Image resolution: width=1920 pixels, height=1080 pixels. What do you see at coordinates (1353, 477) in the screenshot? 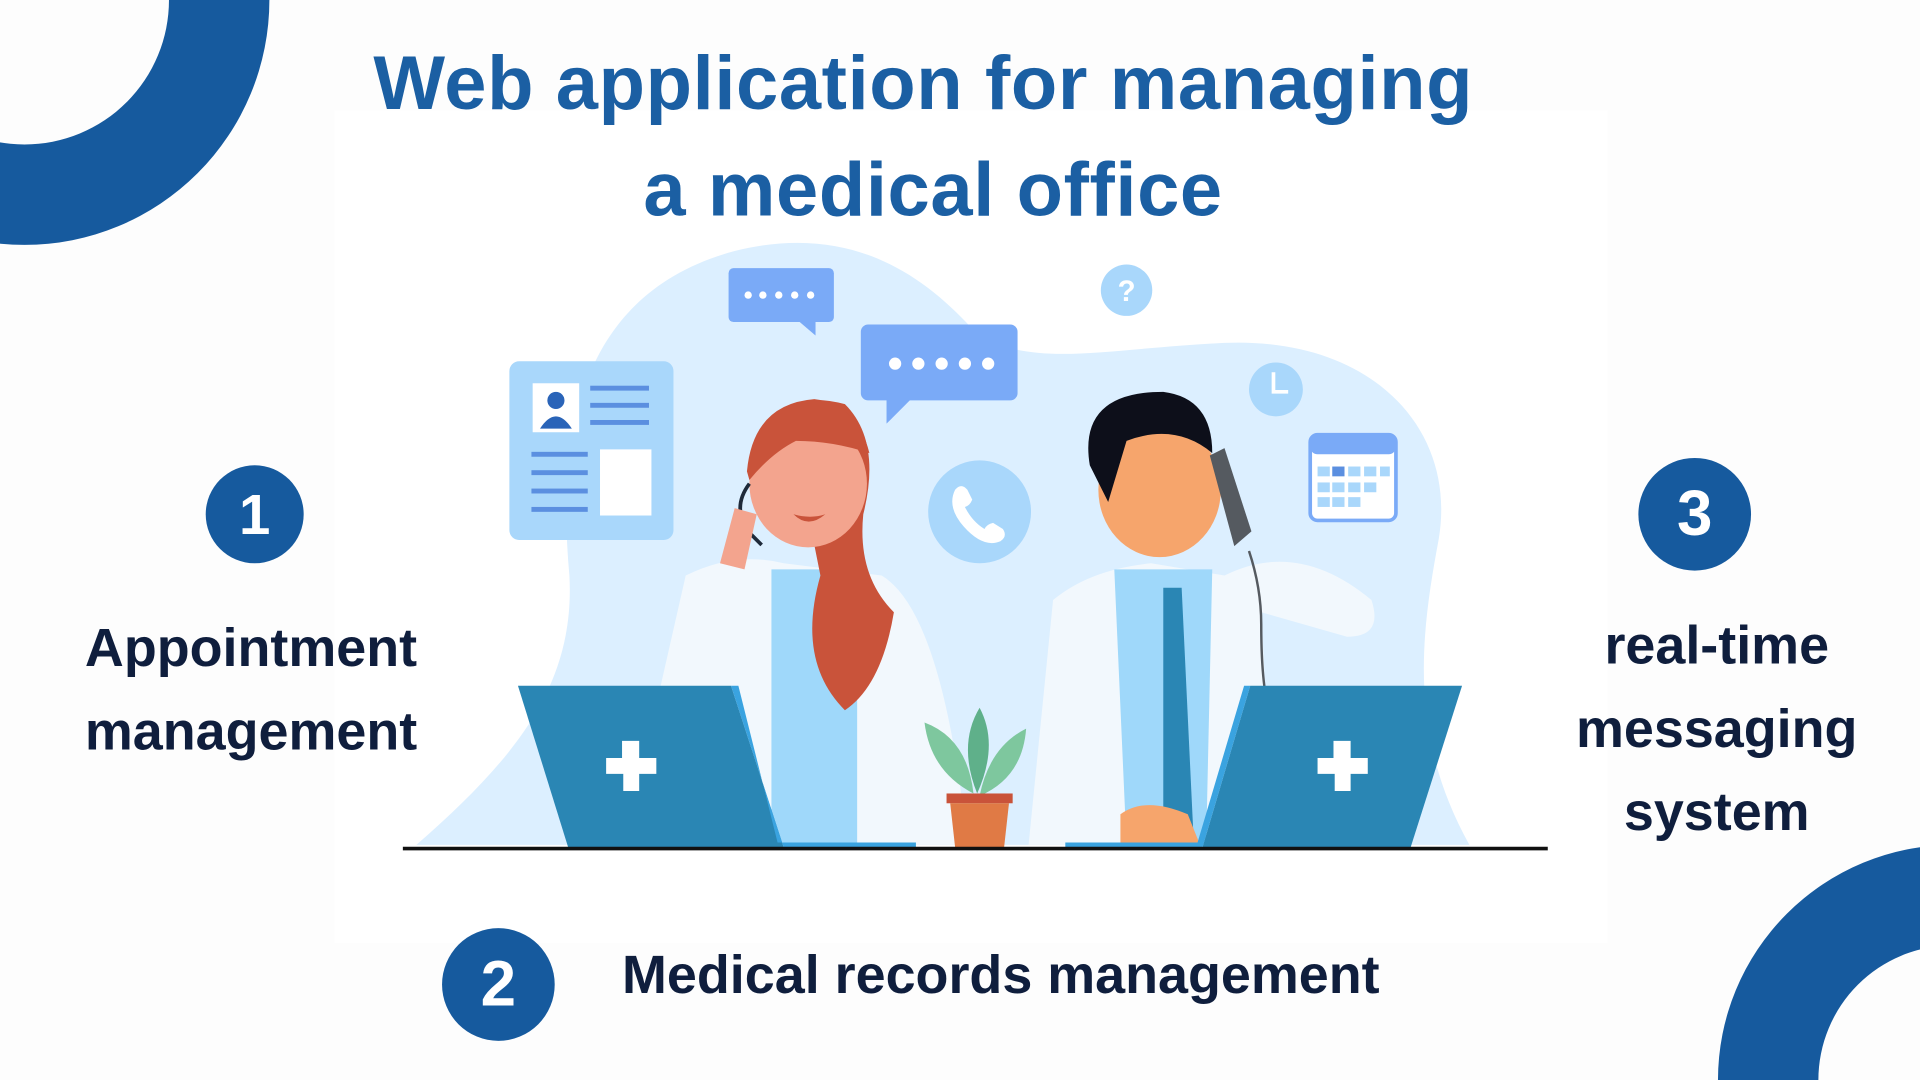
I see `calendar-icon` at bounding box center [1353, 477].